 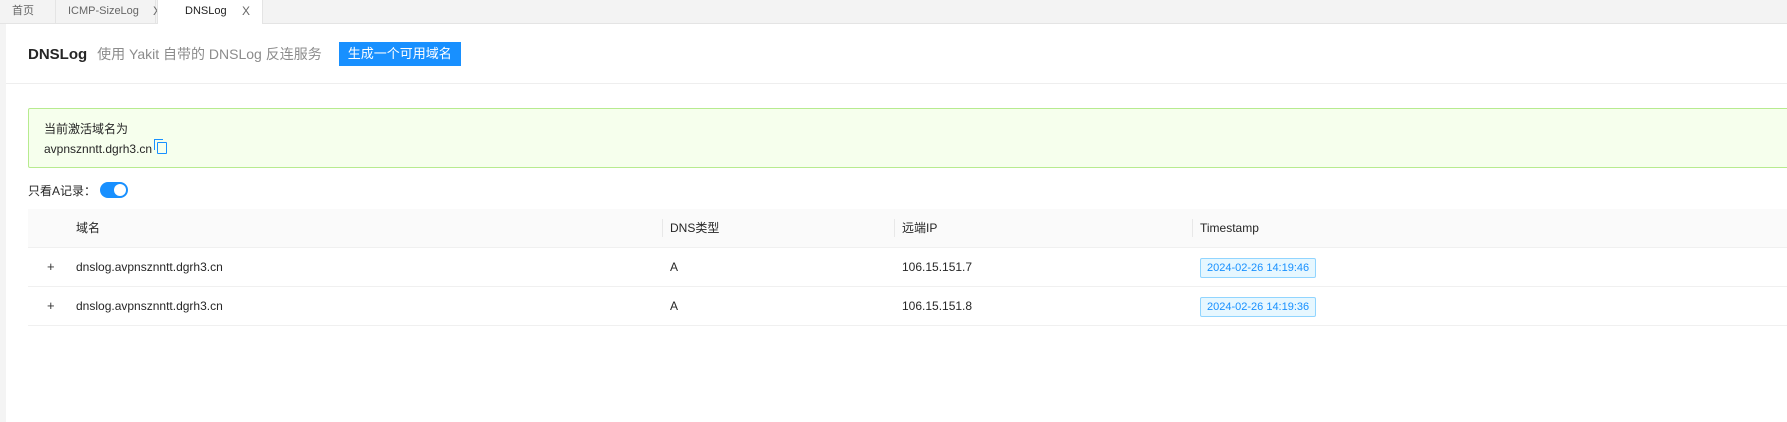 I want to click on cell-timestamp: 2024-02-26 14:19:36, so click(x=1258, y=306).